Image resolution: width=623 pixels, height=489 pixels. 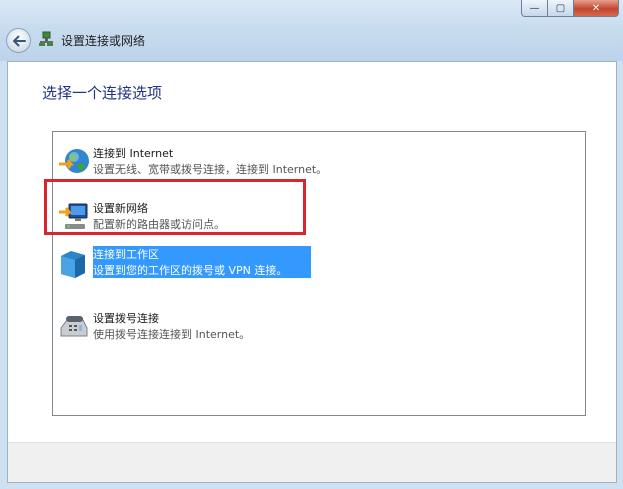 I want to click on wizard-footer, so click(x=312, y=462).